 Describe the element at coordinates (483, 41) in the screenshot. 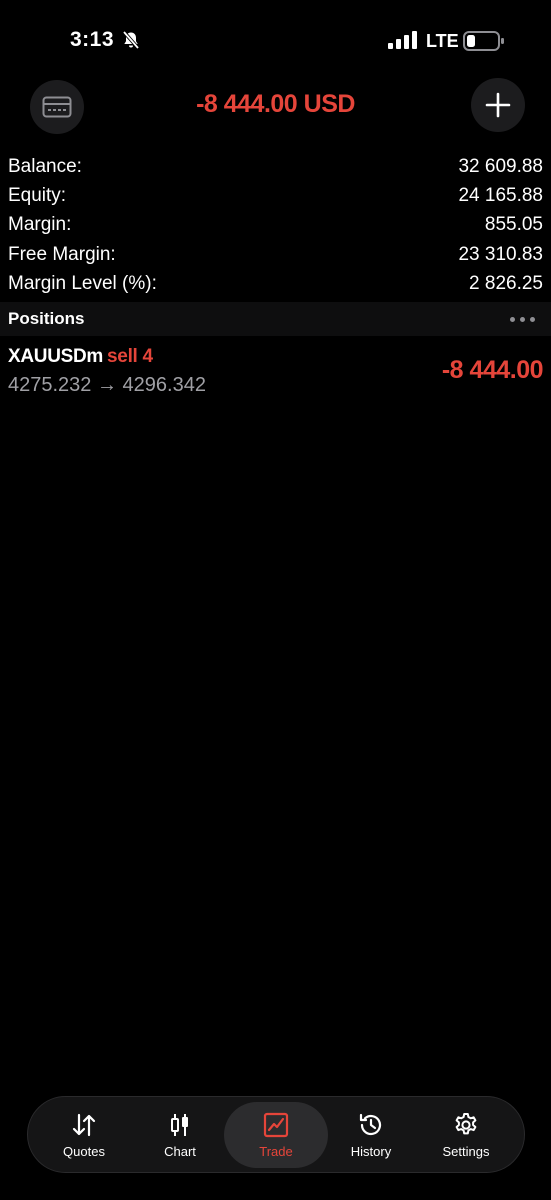

I see `battery-icon` at that location.